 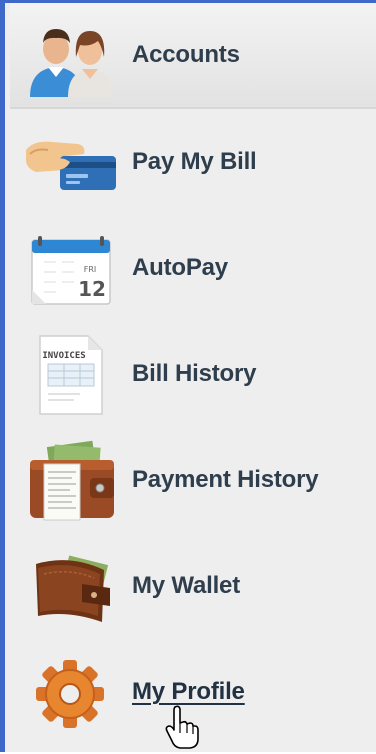 I want to click on calendar-day-abbr: FRI, so click(x=90, y=269).